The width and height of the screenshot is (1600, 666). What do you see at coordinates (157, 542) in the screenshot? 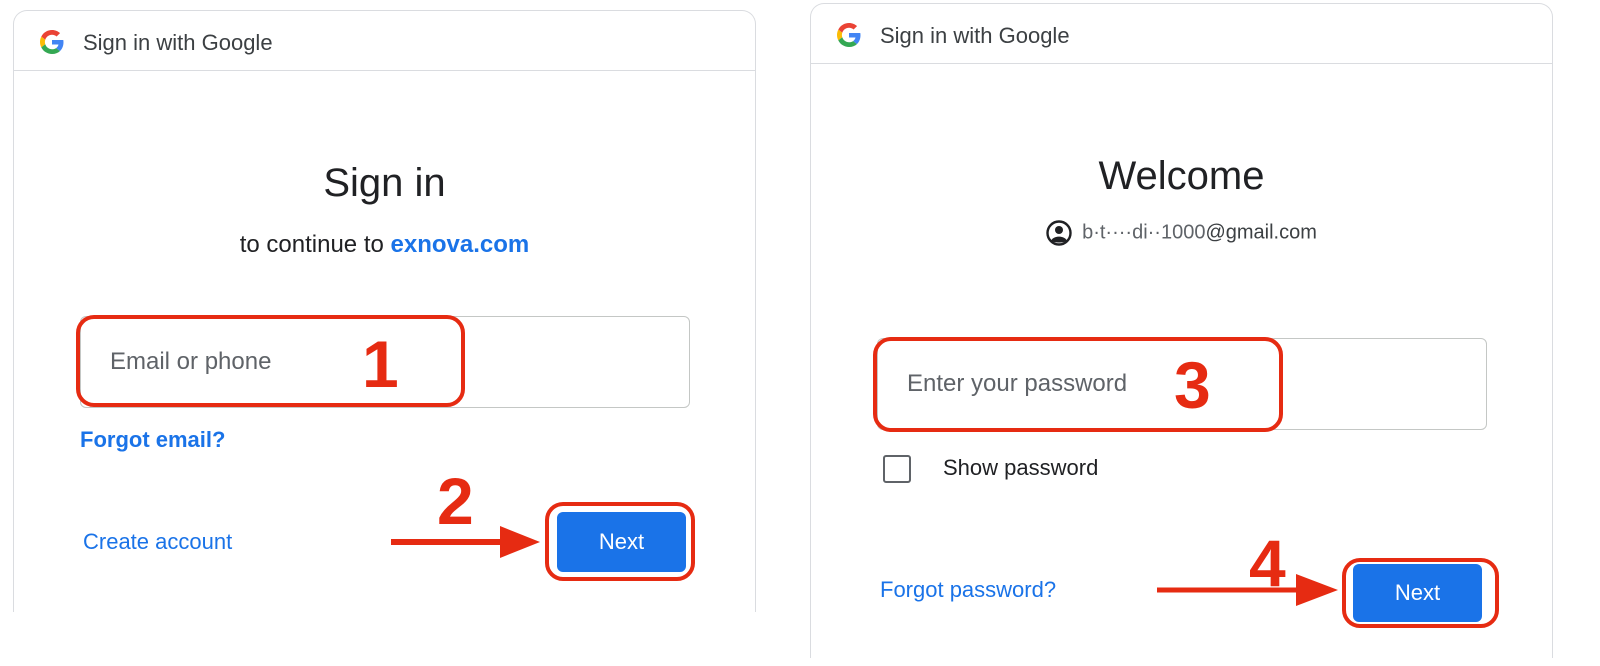
I see `create-account-link: Create account` at bounding box center [157, 542].